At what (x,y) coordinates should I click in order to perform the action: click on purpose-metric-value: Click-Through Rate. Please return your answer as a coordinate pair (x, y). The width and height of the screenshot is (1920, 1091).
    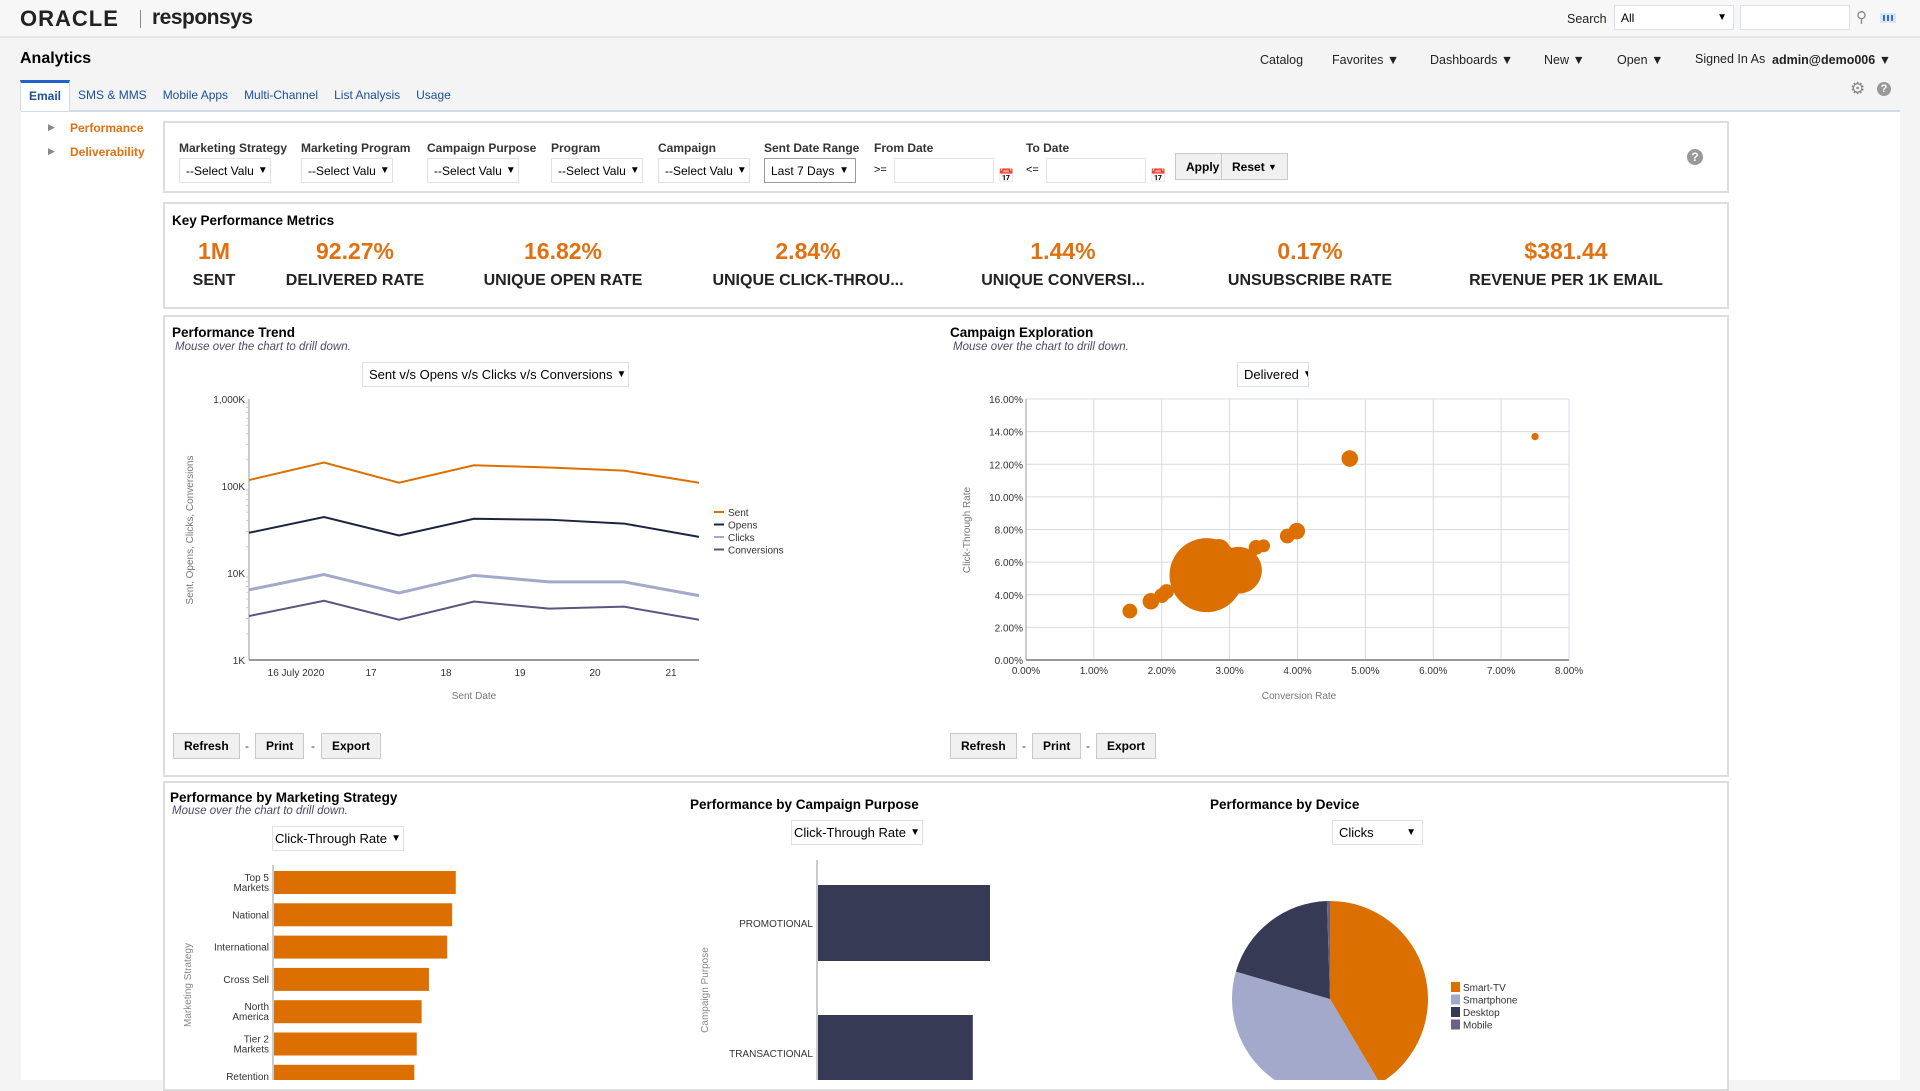
    Looking at the image, I should click on (850, 832).